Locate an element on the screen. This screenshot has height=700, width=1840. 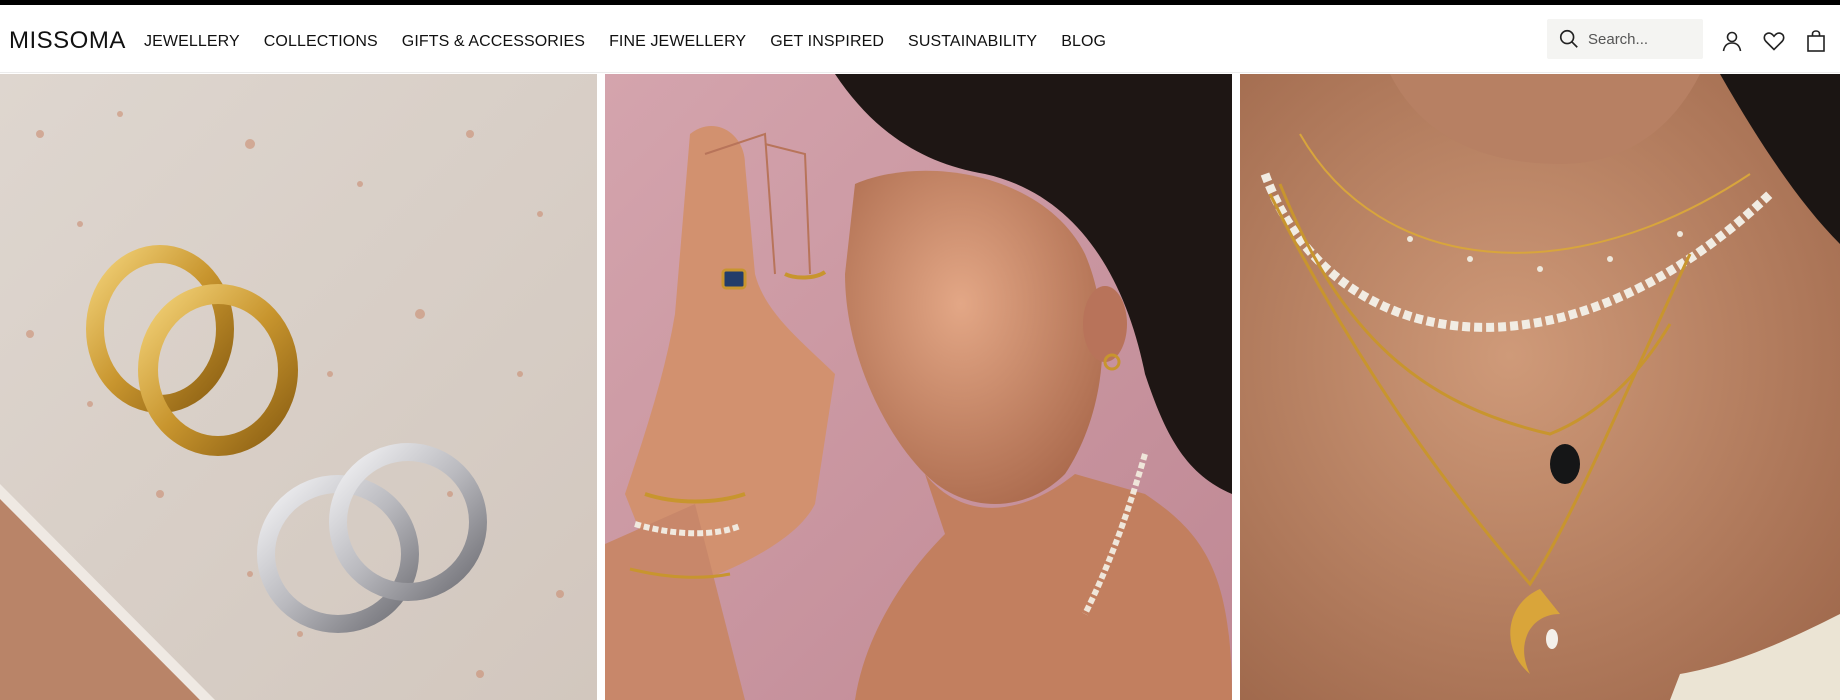
search-input is located at coordinates (1643, 39).